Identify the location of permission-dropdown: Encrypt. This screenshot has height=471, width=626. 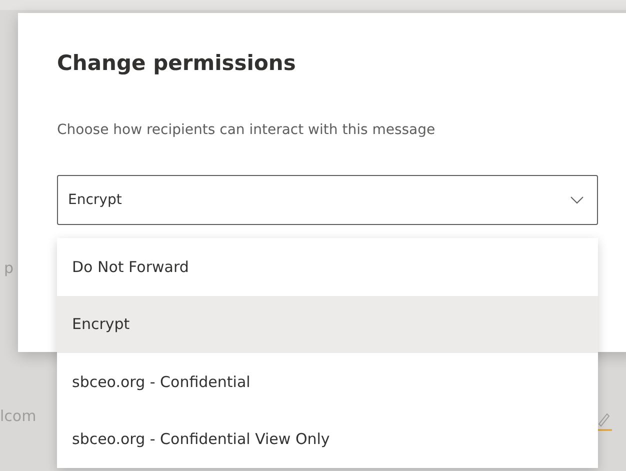
(327, 200).